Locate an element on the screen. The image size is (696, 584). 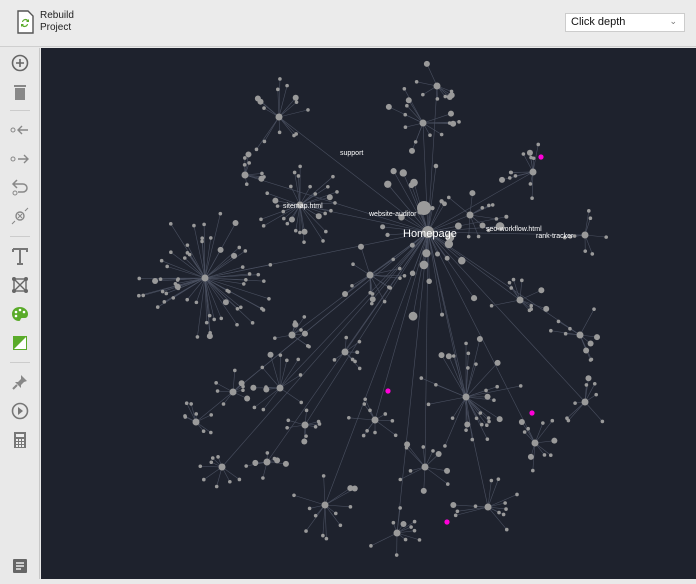
view-mode-select: Click depth⌄ is located at coordinates (625, 22).